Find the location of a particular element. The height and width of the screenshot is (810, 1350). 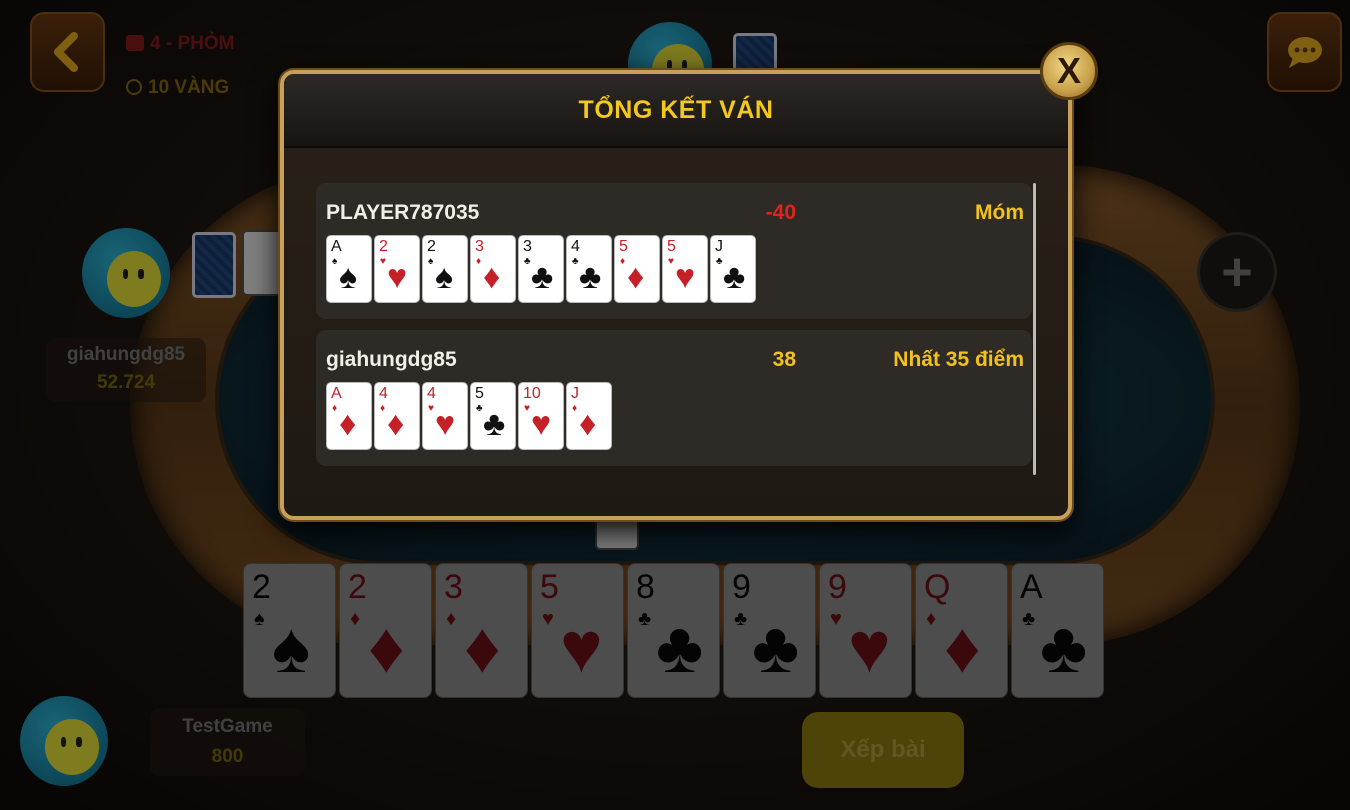

result-card: 4 ♣ ♣ is located at coordinates (589, 269).